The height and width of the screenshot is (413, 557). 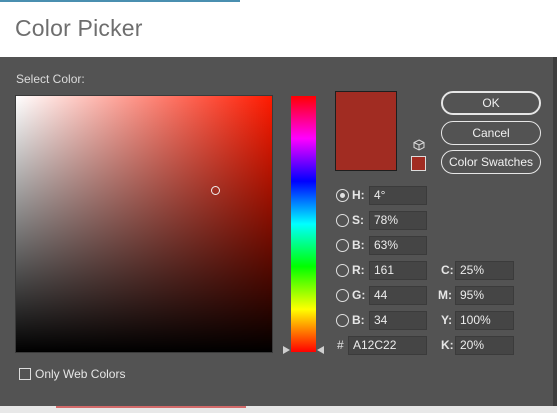 I want to click on hex-label: #, so click(x=340, y=345).